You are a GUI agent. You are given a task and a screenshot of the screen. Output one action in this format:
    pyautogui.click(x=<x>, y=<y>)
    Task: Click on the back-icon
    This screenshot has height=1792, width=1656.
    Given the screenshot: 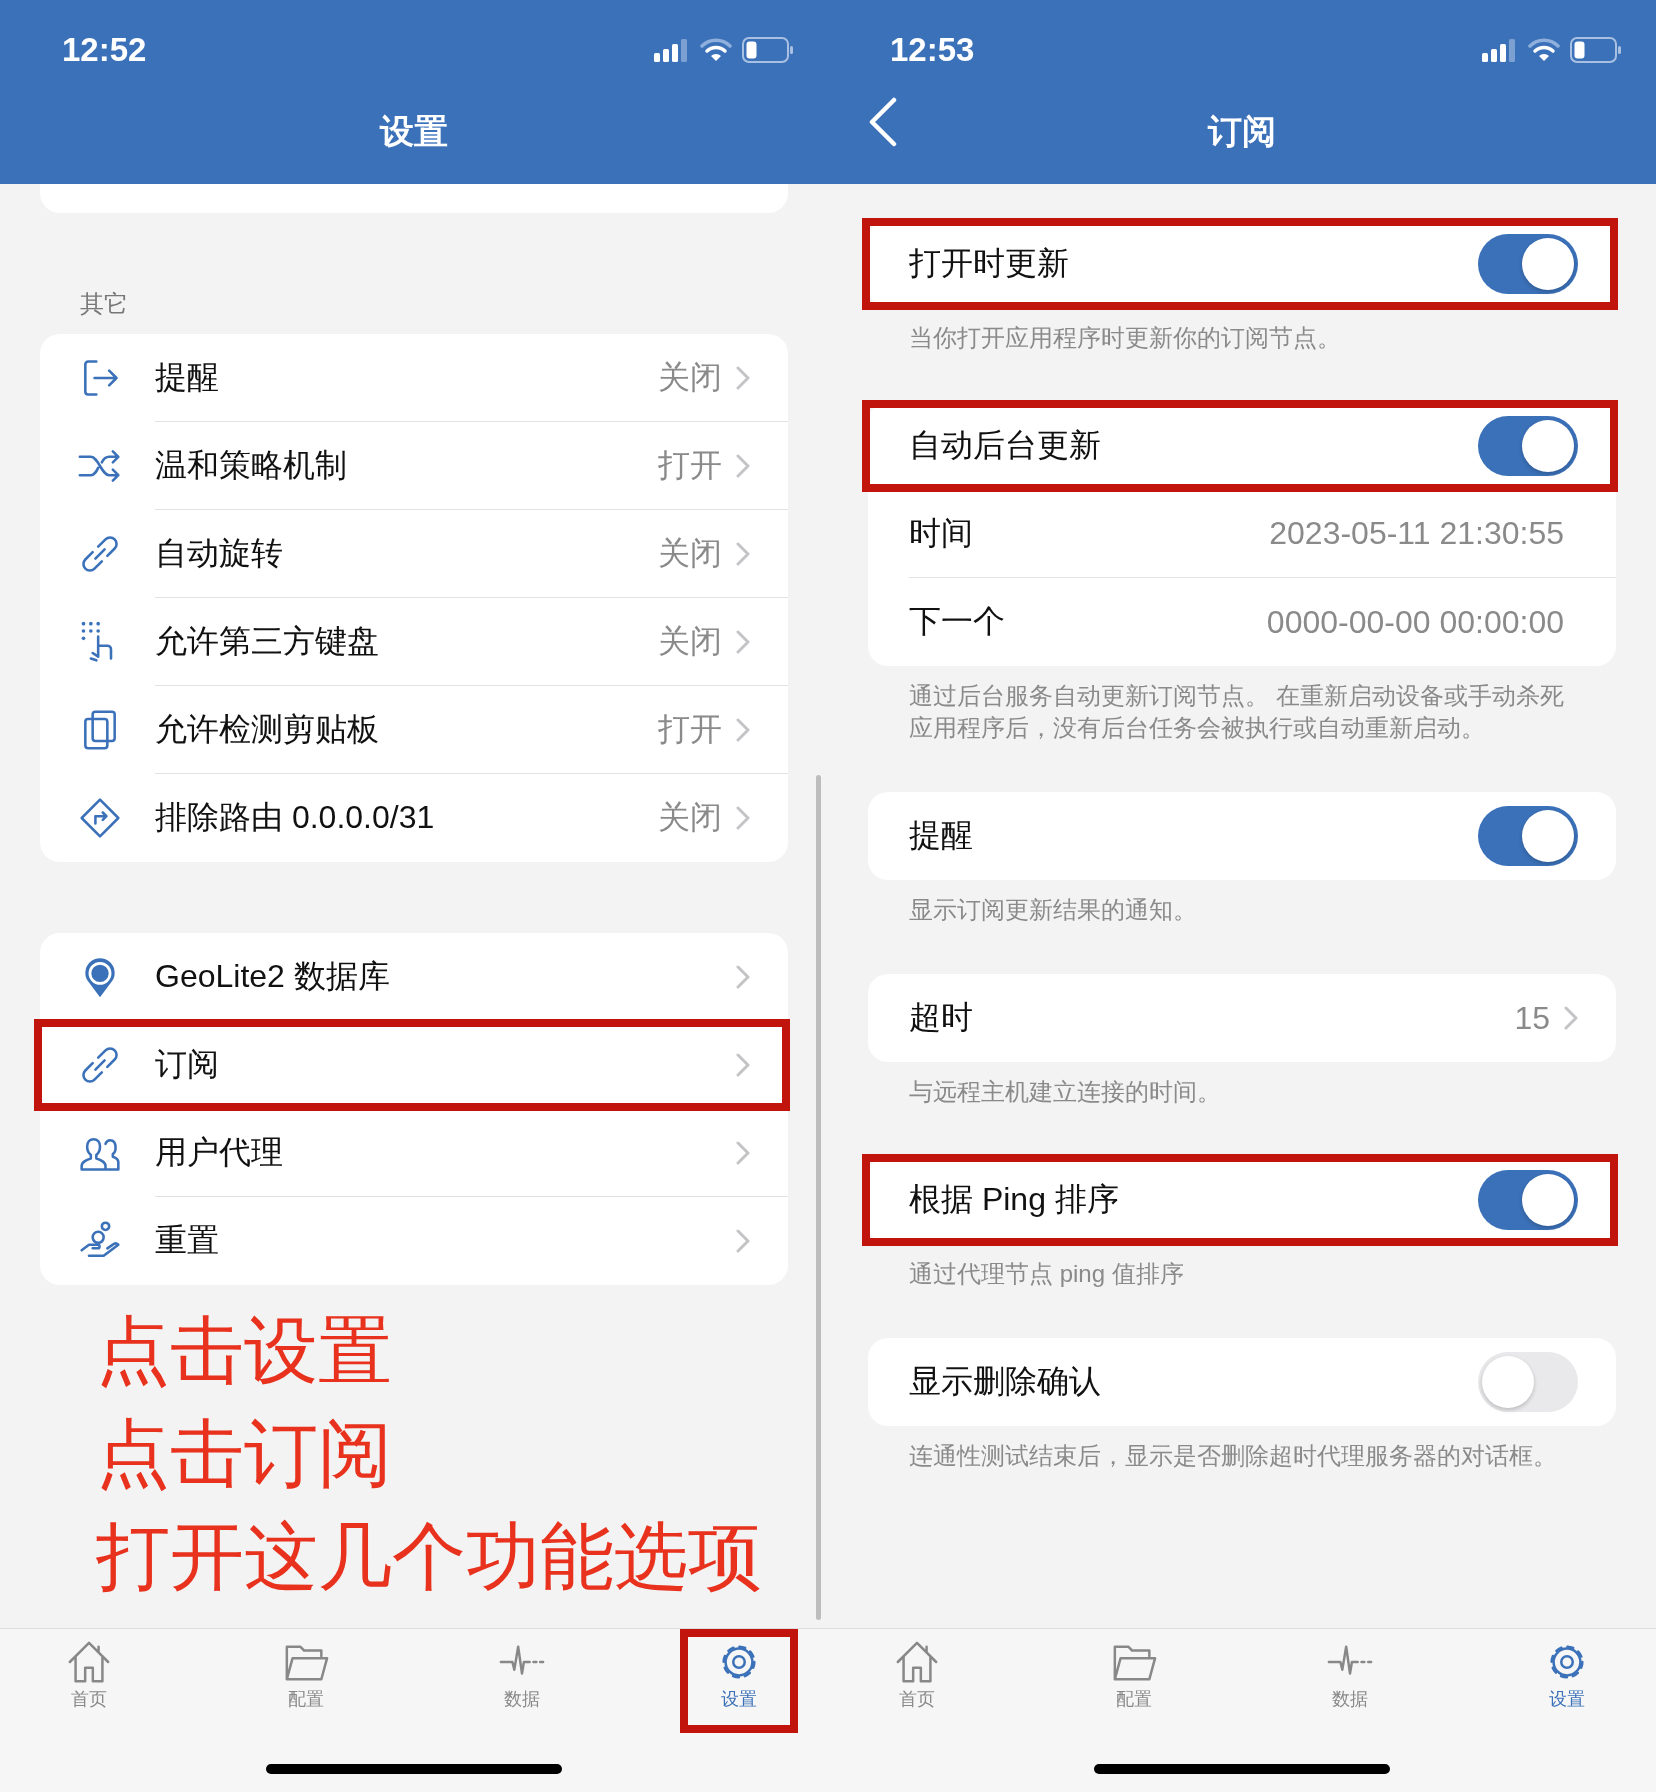 What is the action you would take?
    pyautogui.click(x=883, y=122)
    